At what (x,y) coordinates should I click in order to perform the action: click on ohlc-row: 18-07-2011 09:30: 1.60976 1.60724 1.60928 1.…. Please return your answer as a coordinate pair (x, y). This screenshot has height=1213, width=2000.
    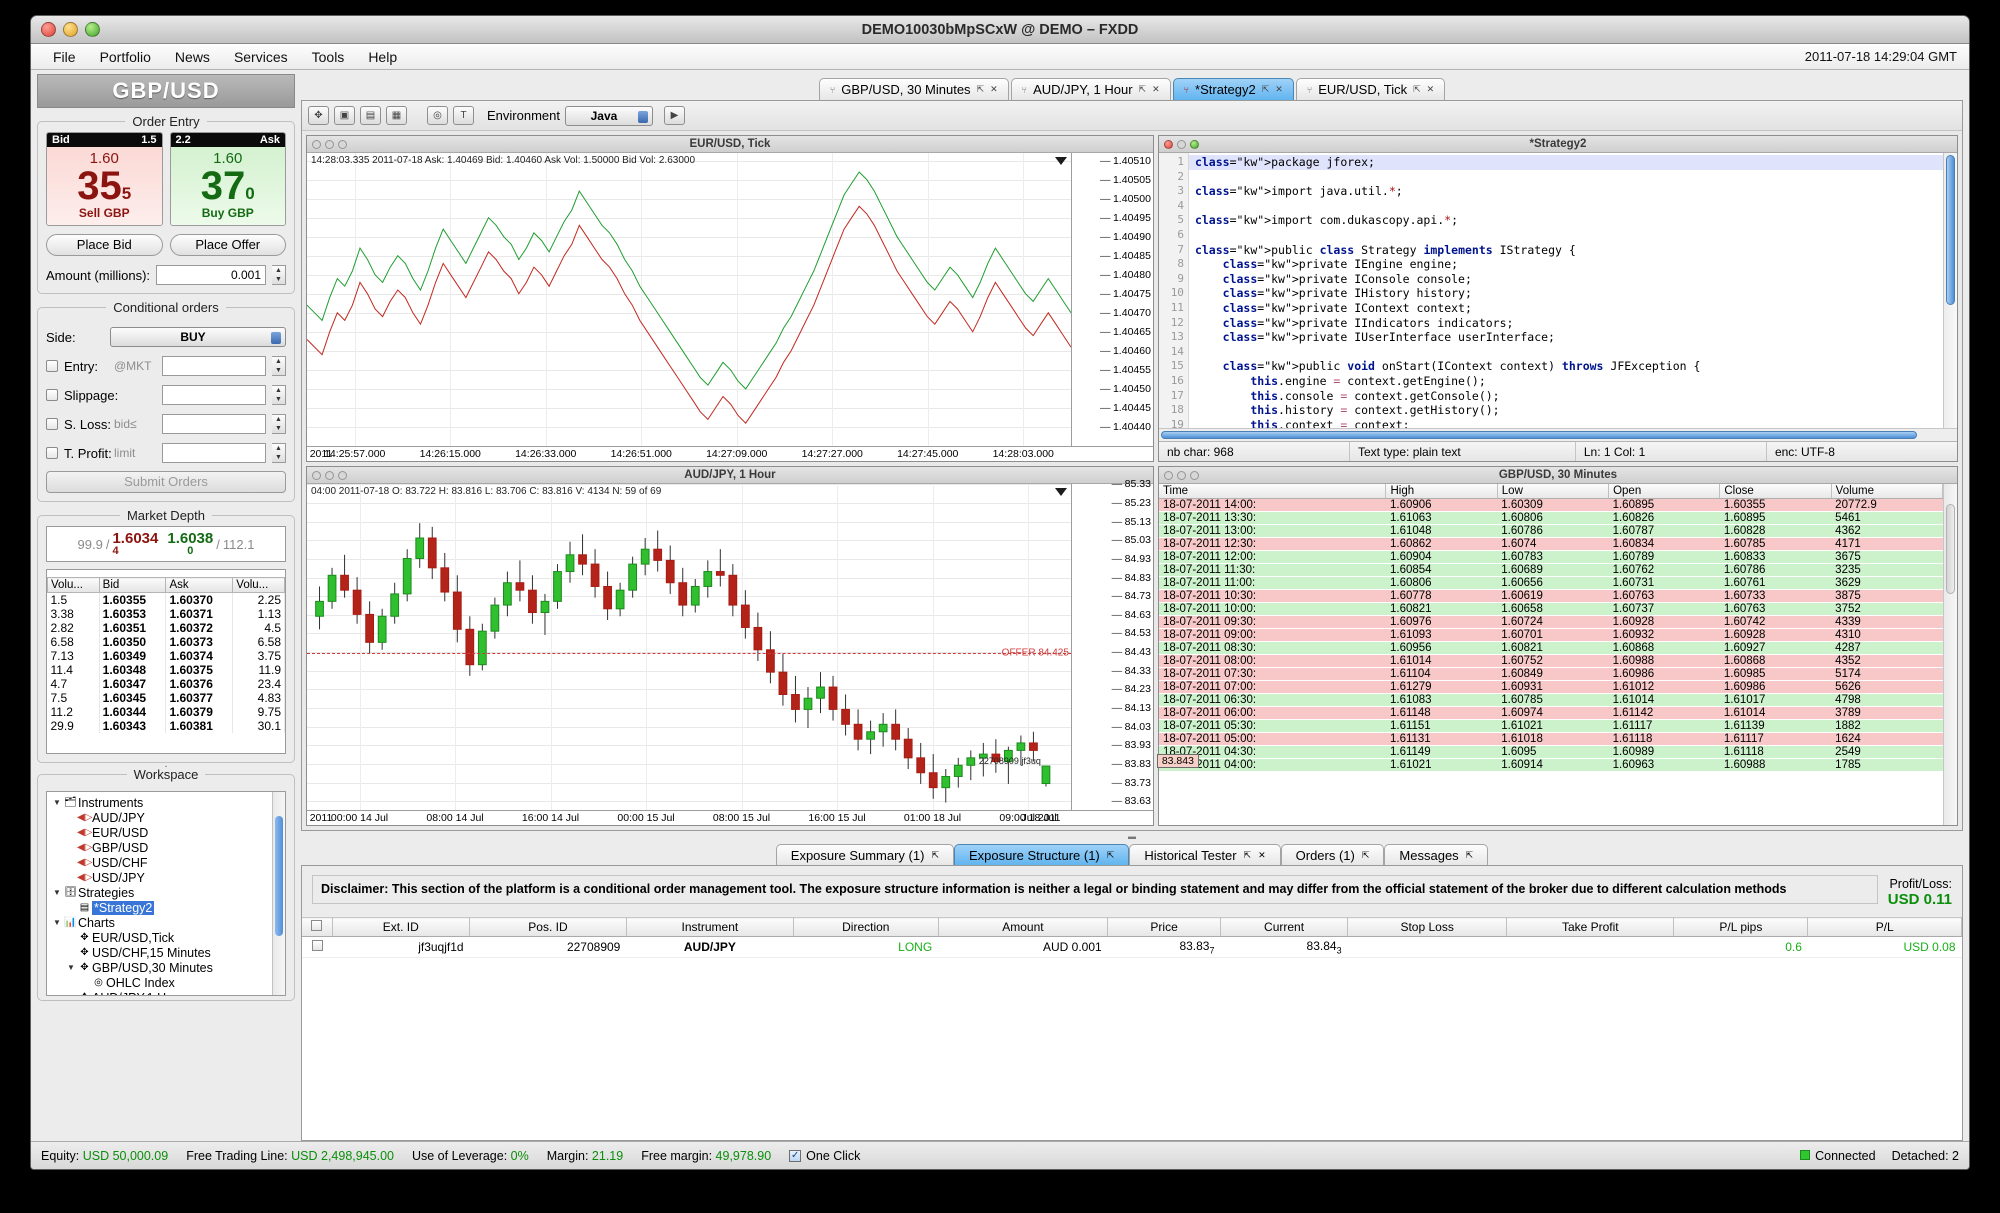
    Looking at the image, I should click on (1550, 622).